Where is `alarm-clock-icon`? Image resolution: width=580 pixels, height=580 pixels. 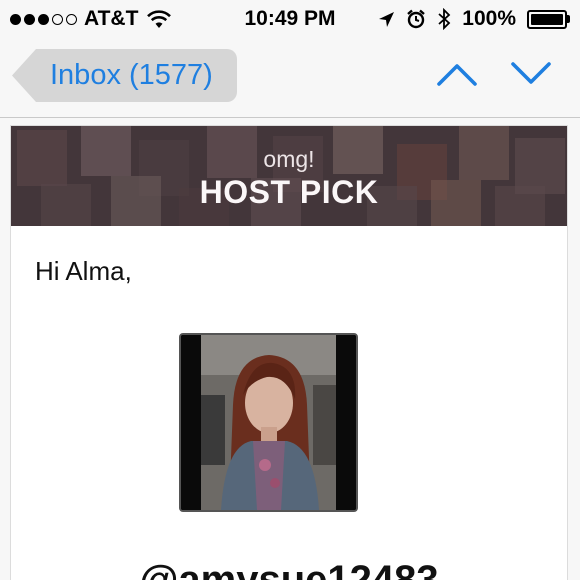
alarm-clock-icon is located at coordinates (416, 19).